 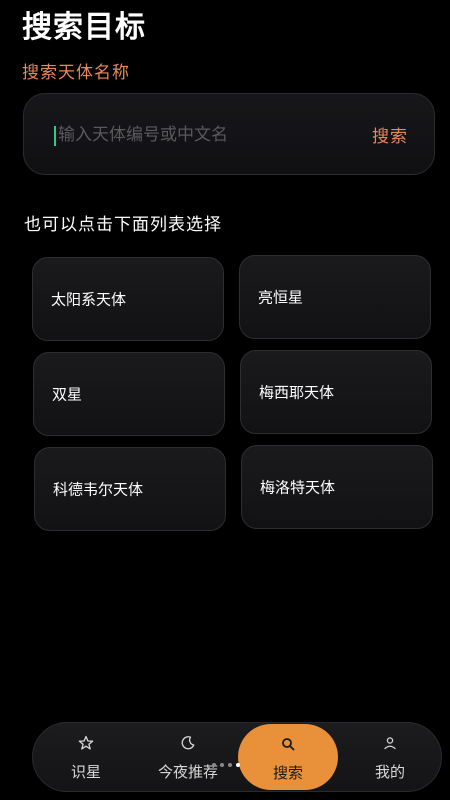 What do you see at coordinates (335, 297) in the screenshot?
I see `category-bright-stars: 亮恒星` at bounding box center [335, 297].